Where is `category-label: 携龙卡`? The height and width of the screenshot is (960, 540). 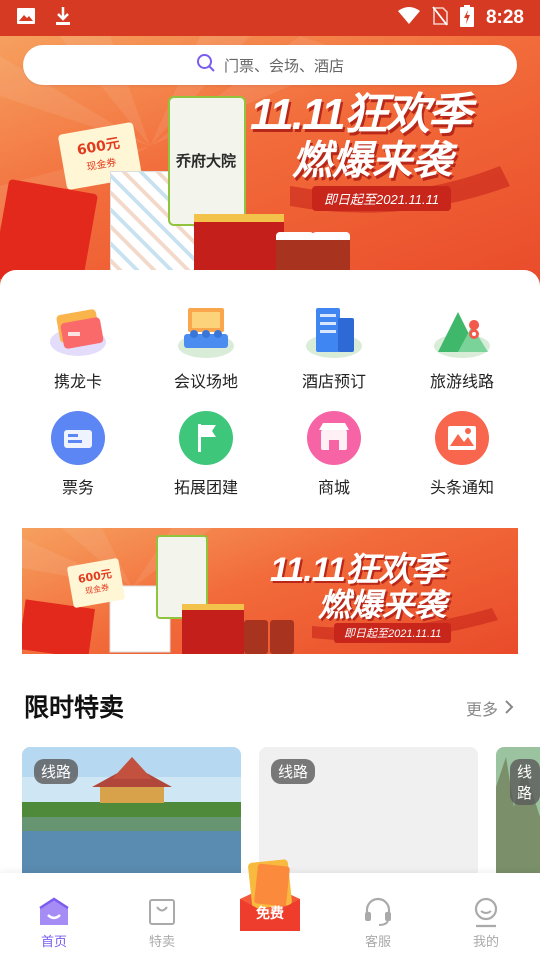 category-label: 携龙卡 is located at coordinates (77, 381).